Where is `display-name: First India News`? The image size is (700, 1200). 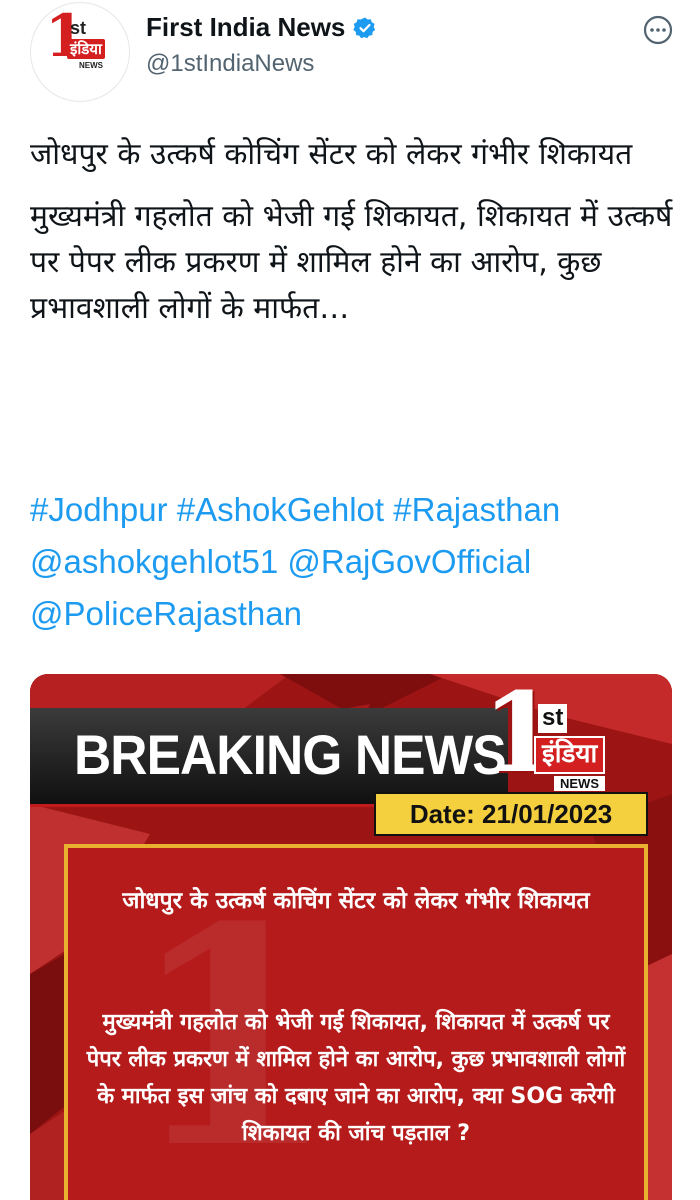 display-name: First India News is located at coordinates (245, 27).